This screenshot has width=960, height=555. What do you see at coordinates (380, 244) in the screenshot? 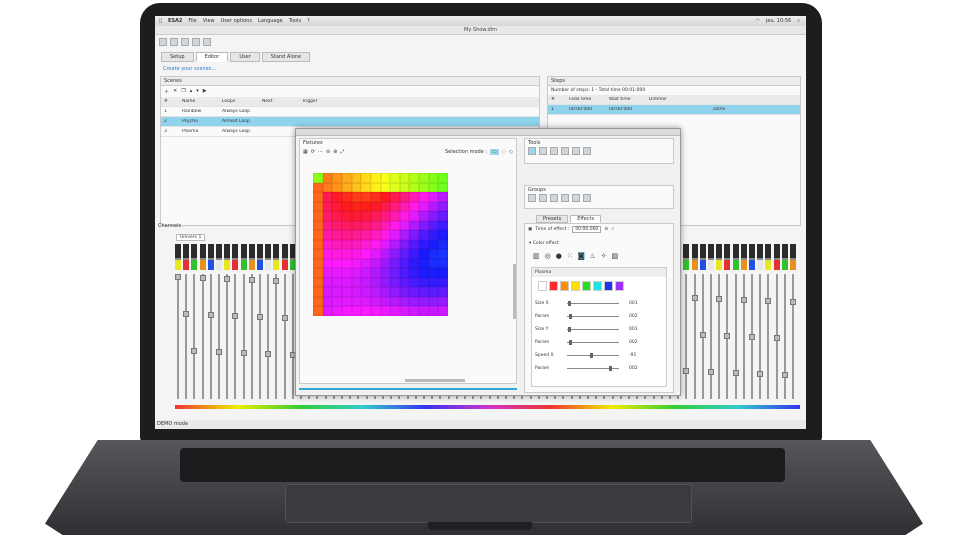
I see `fixture-pixel-grid` at bounding box center [380, 244].